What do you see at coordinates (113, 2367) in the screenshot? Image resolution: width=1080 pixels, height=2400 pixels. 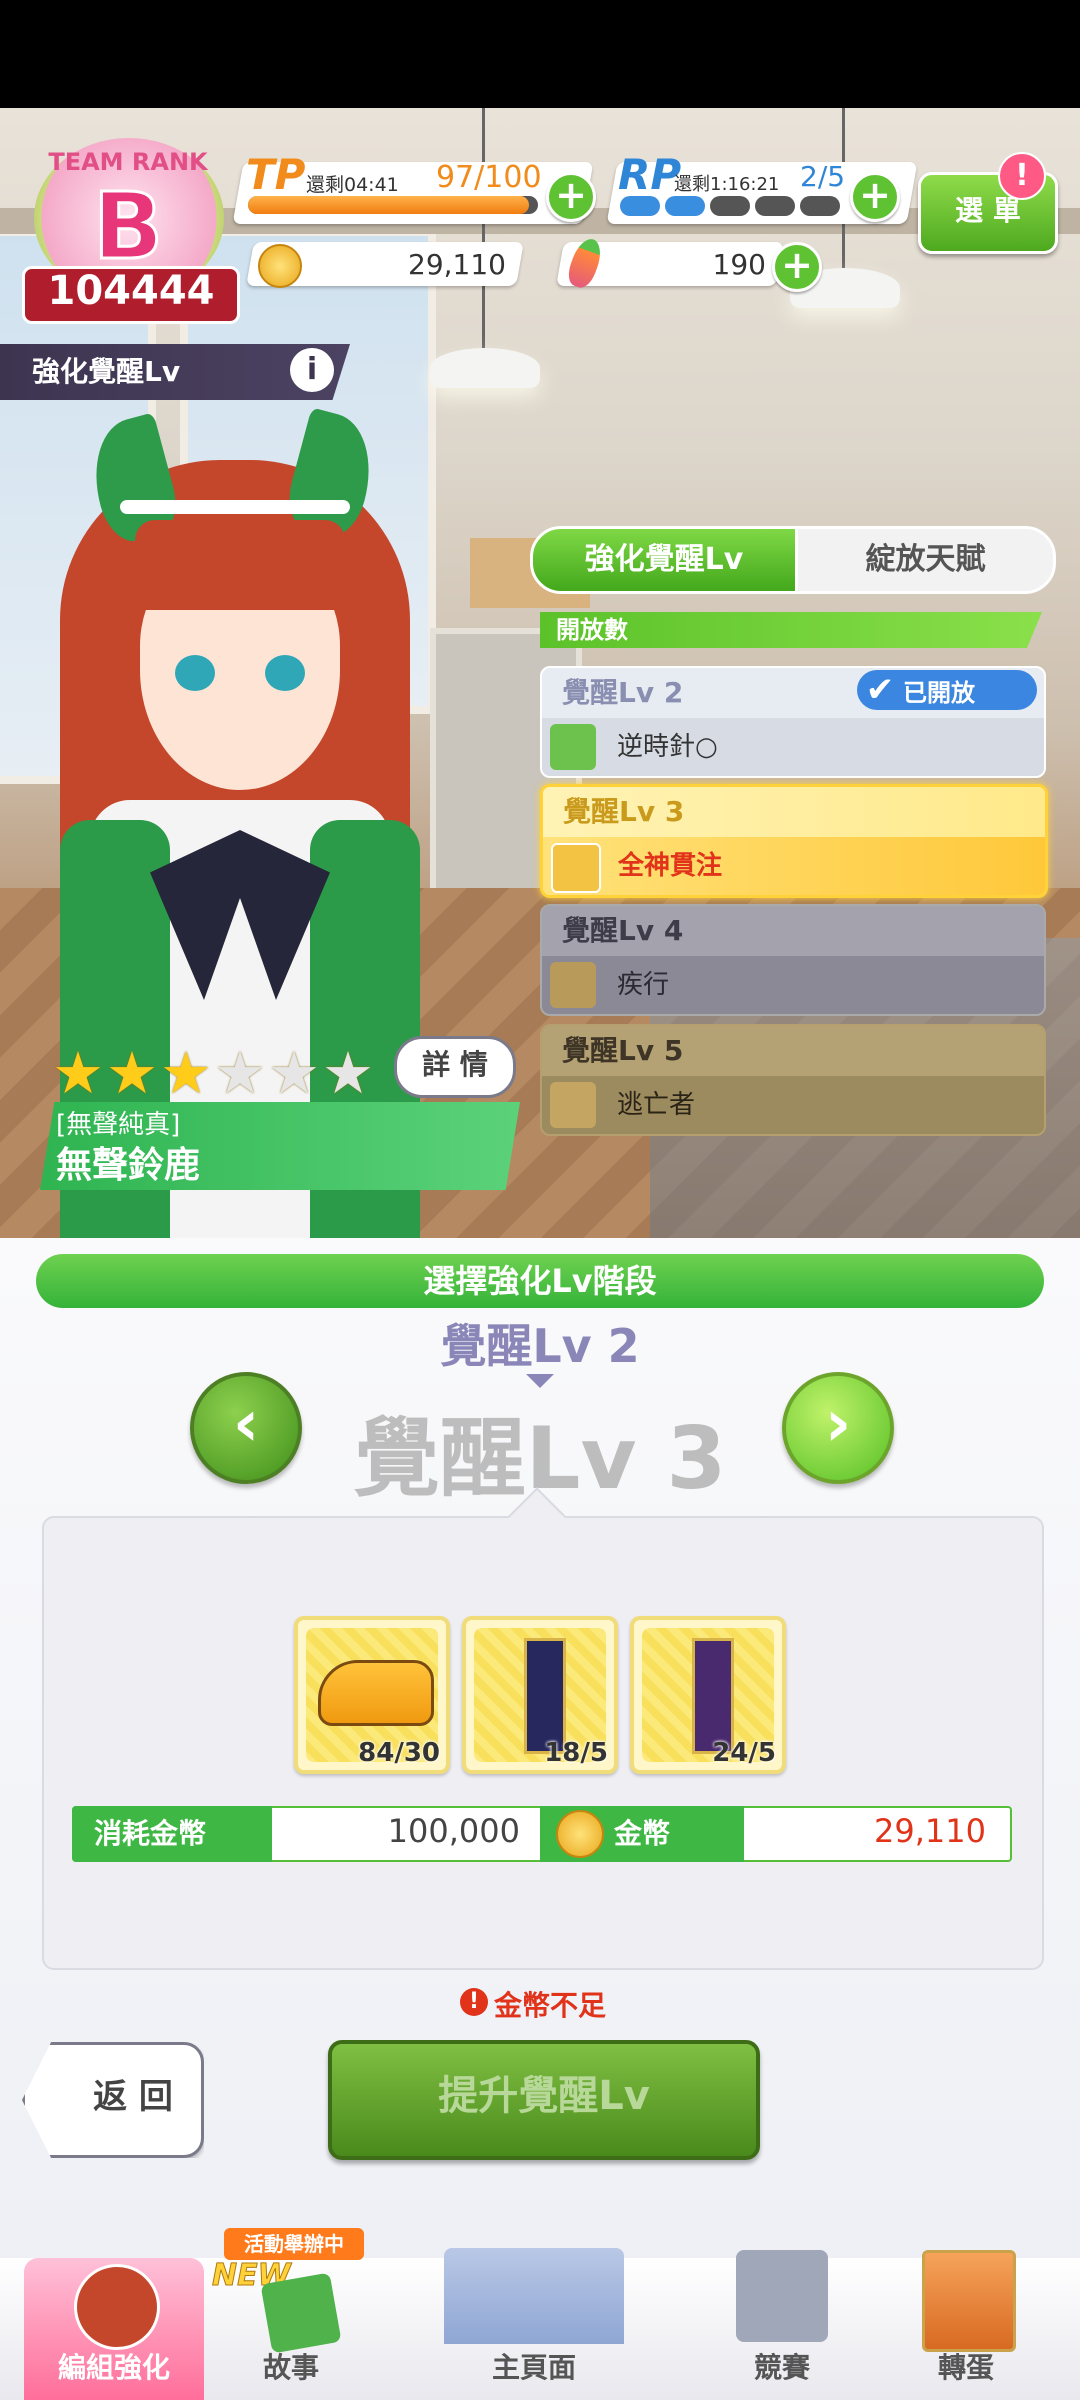 I see `nav-label: 編組強化` at bounding box center [113, 2367].